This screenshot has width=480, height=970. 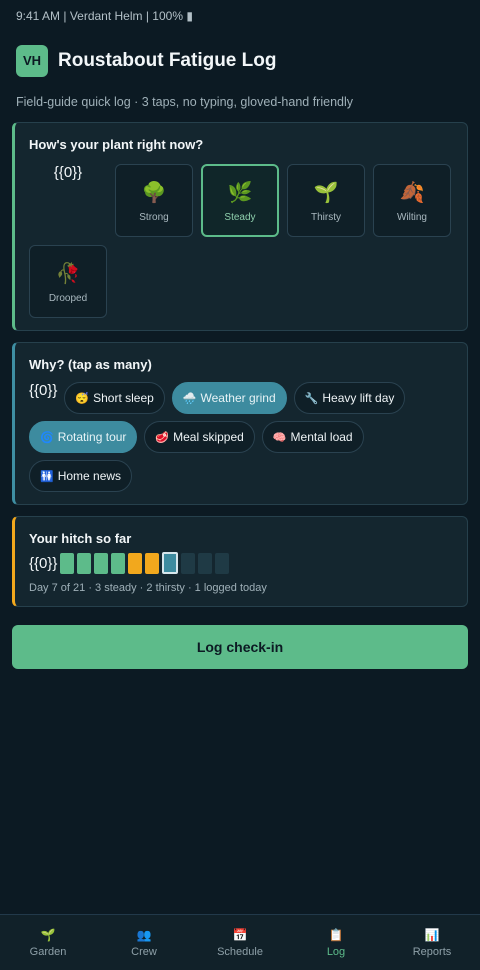 I want to click on plant-card-title: How's your plant right now?, so click(x=116, y=144).